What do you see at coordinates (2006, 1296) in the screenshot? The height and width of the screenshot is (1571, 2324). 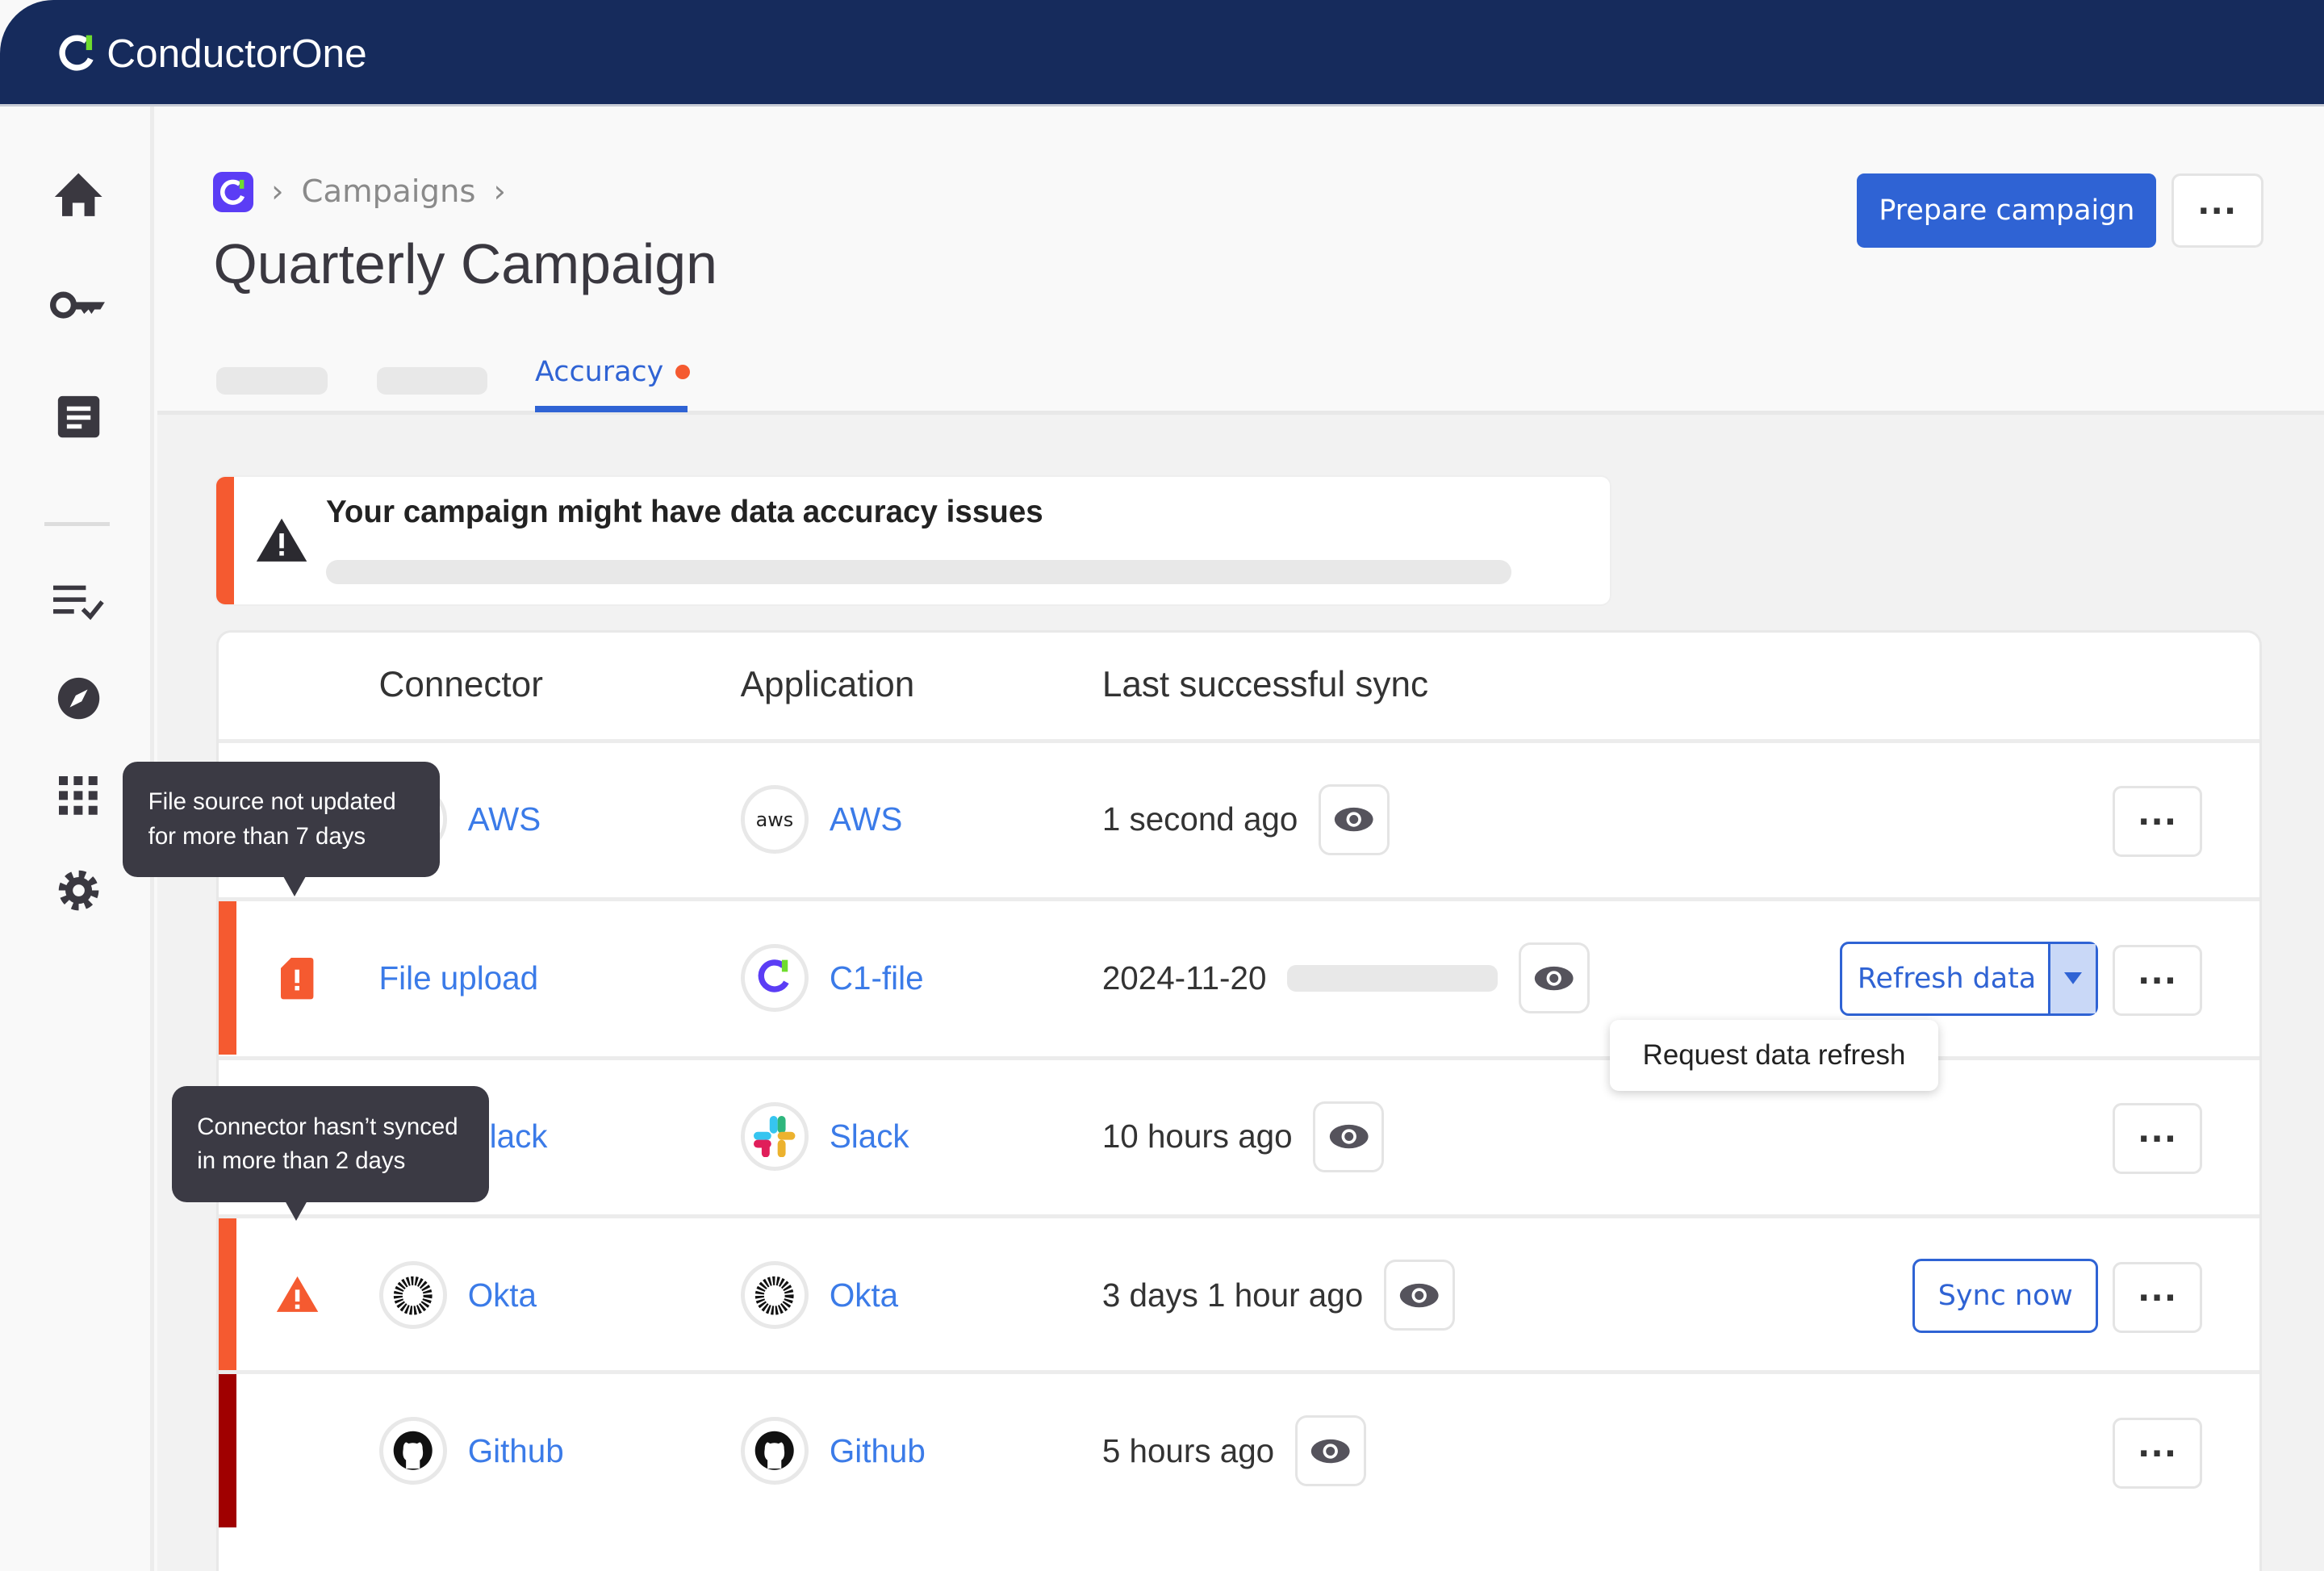 I see `sync-now-button: Sync now` at bounding box center [2006, 1296].